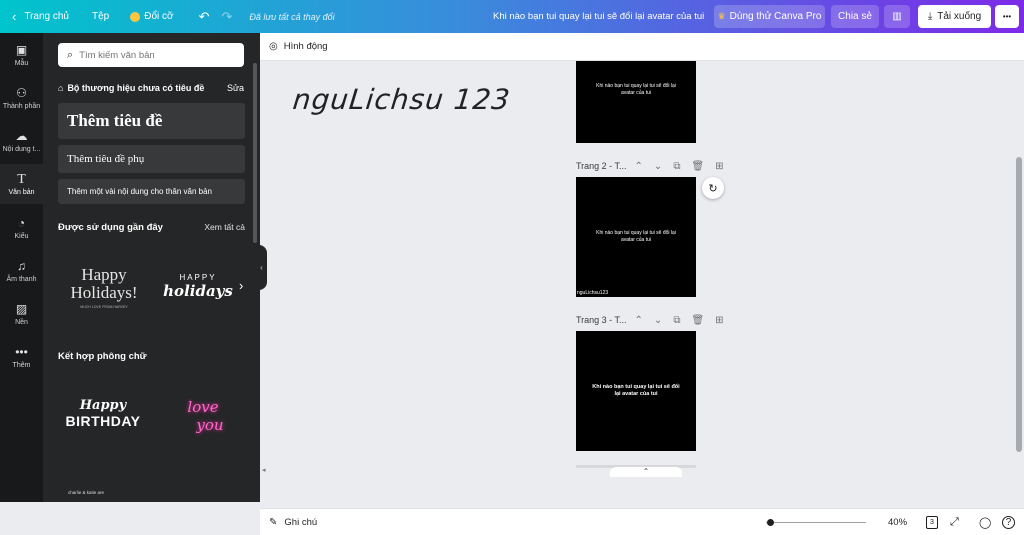 This screenshot has width=1024, height=535. Describe the element at coordinates (61, 88) in the screenshot. I see `brand-kit-icon: ⌂` at that location.